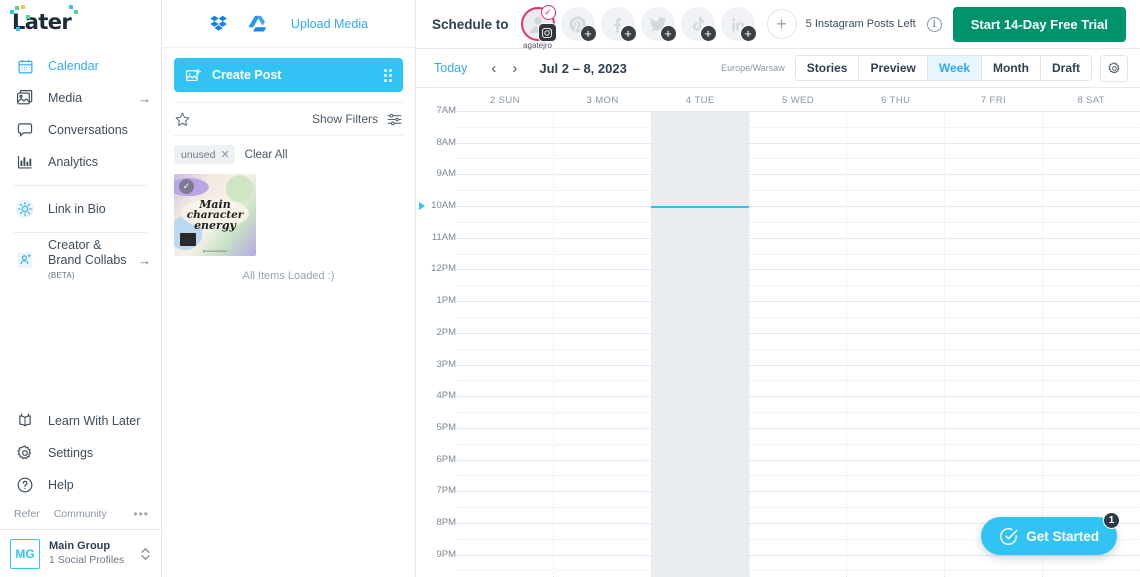 The height and width of the screenshot is (577, 1140). Describe the element at coordinates (778, 563) in the screenshot. I see `hour-row: 9PM` at that location.